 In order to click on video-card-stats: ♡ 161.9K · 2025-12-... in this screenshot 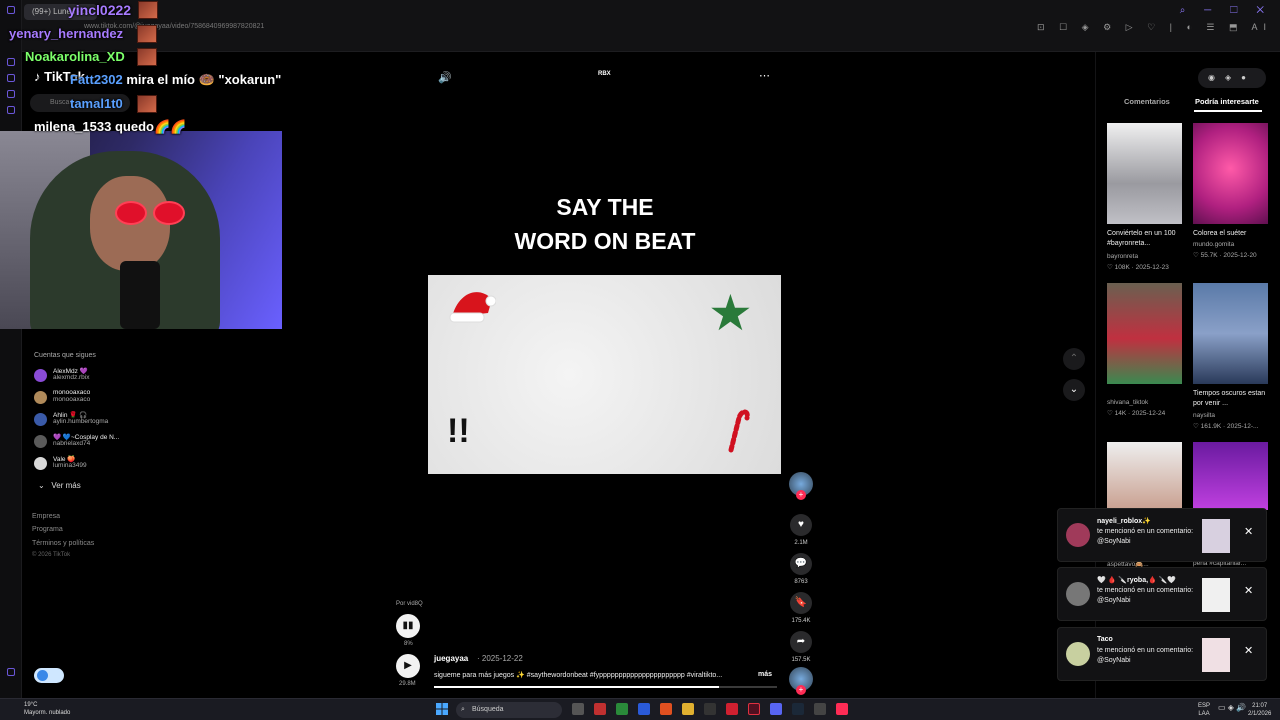, I will do `click(1226, 426)`.